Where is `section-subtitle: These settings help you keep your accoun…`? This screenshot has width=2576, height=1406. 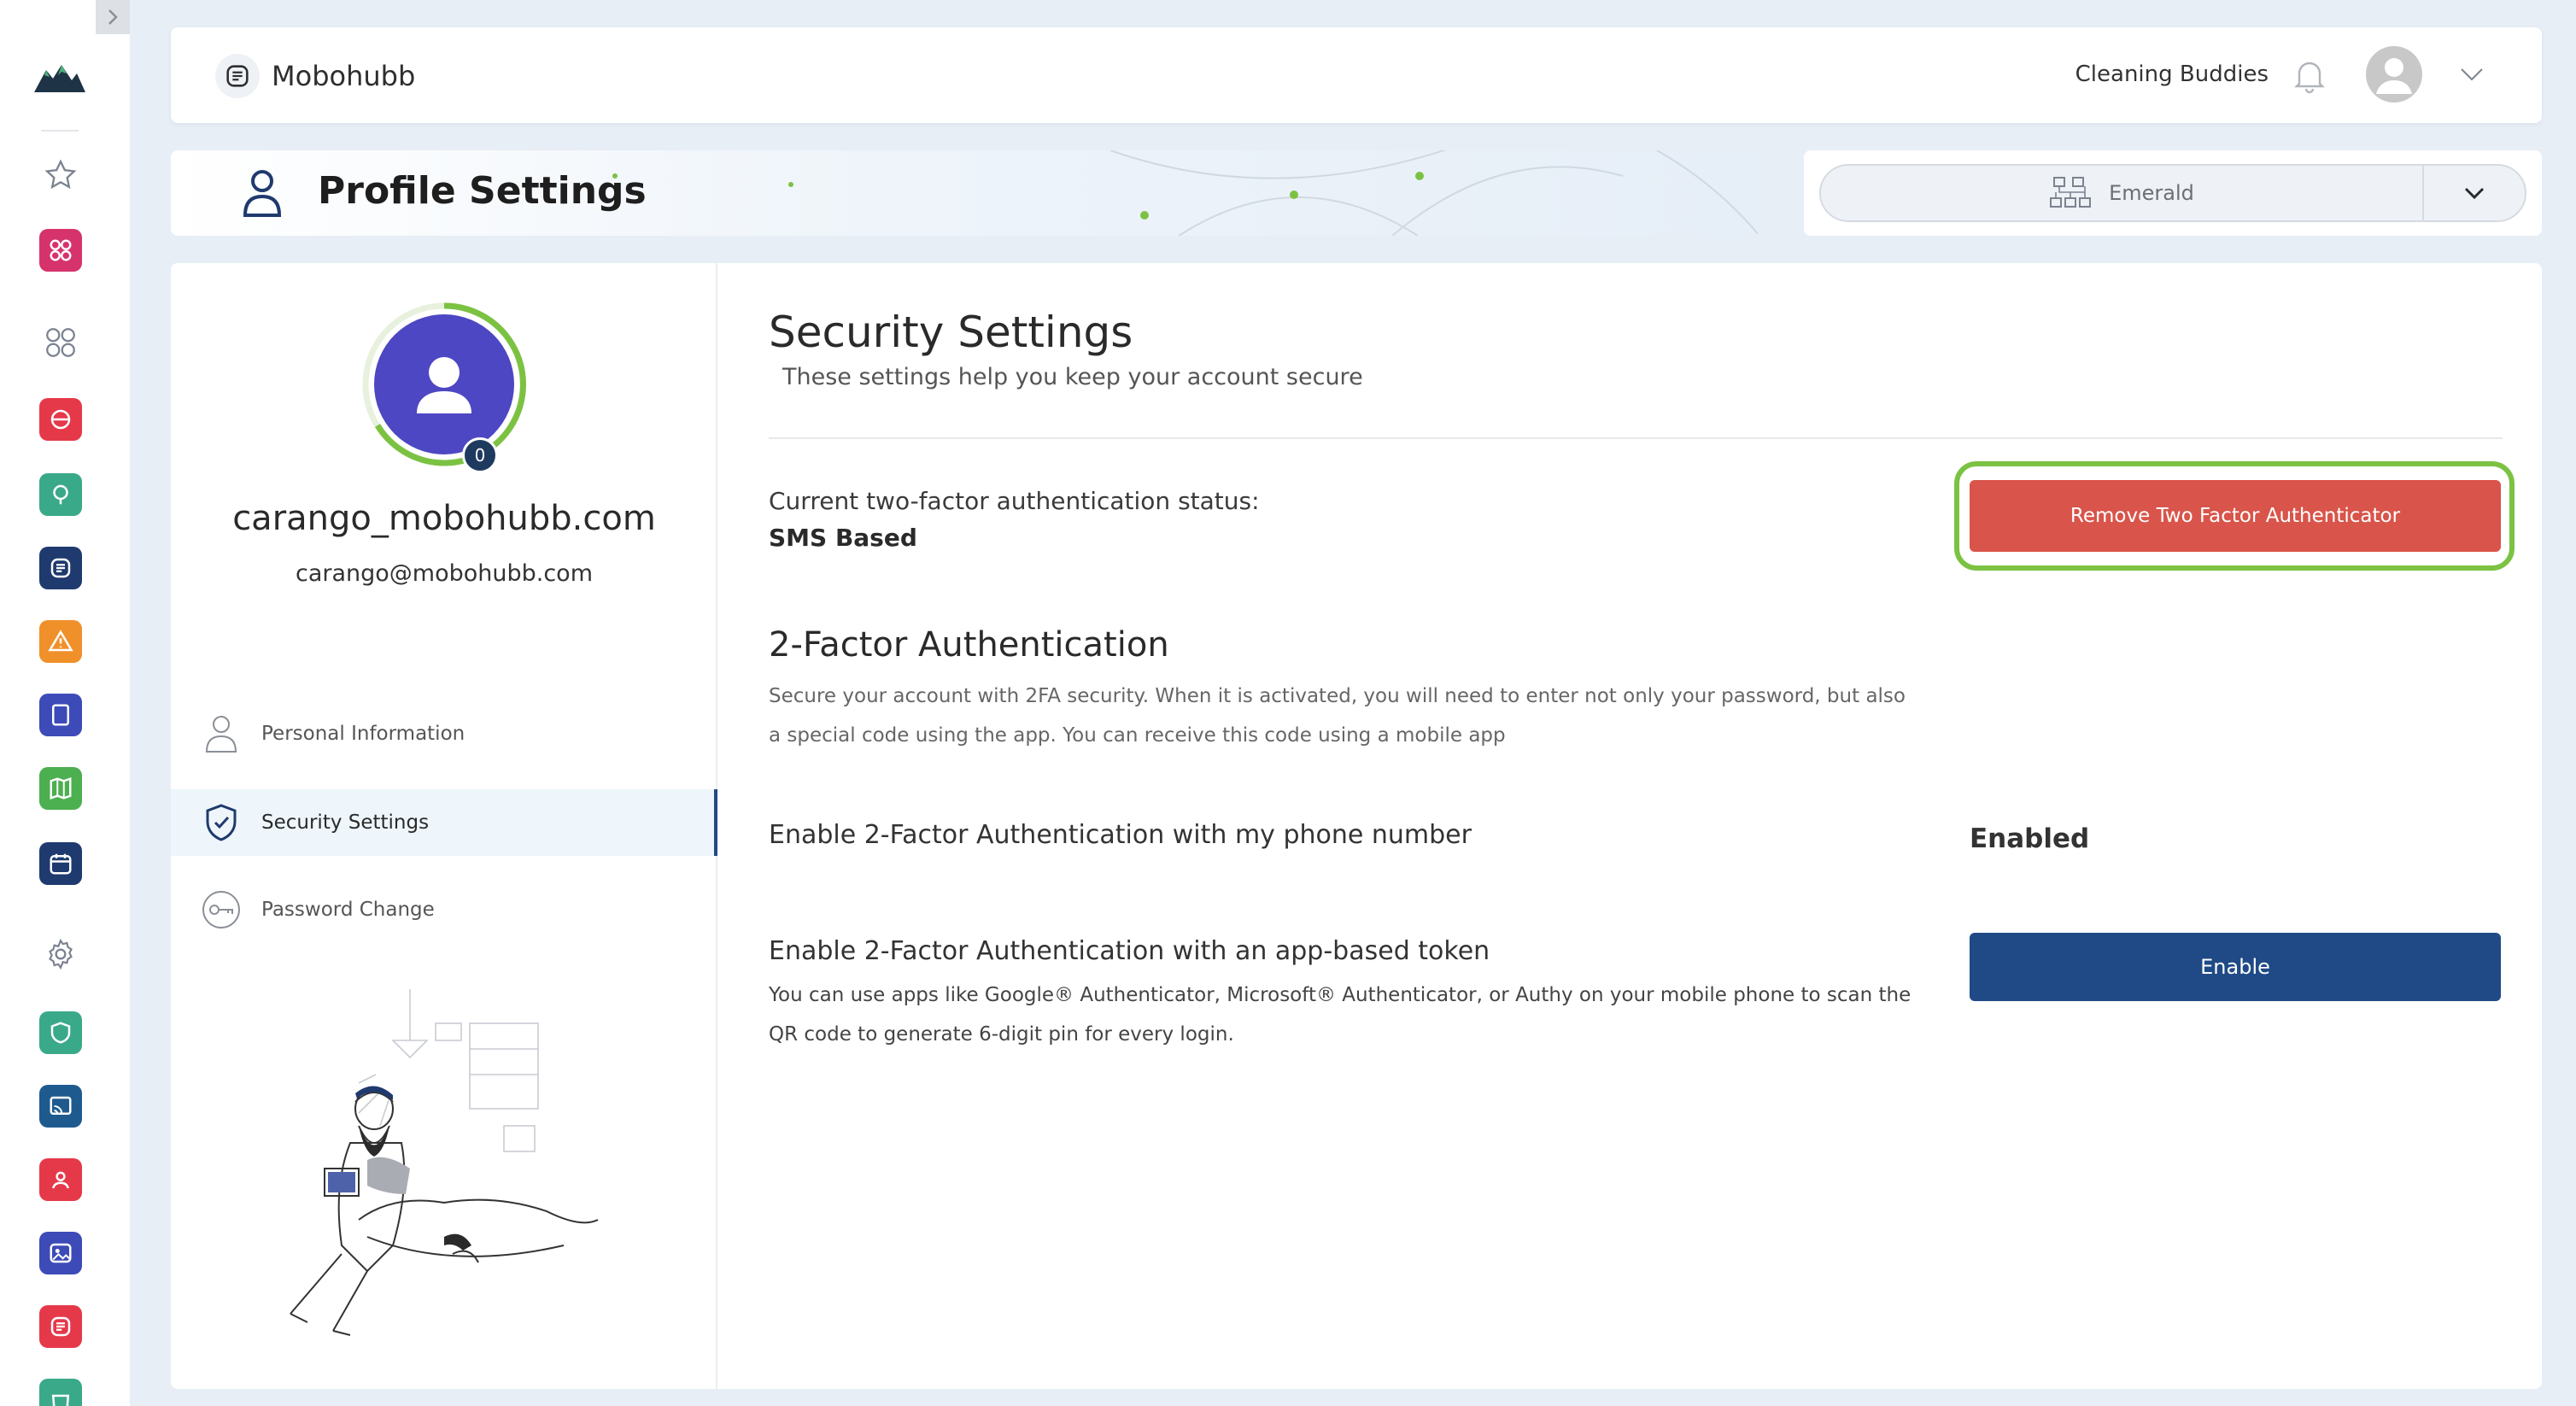
section-subtitle: These settings help you keep your accoun… is located at coordinates (1072, 377).